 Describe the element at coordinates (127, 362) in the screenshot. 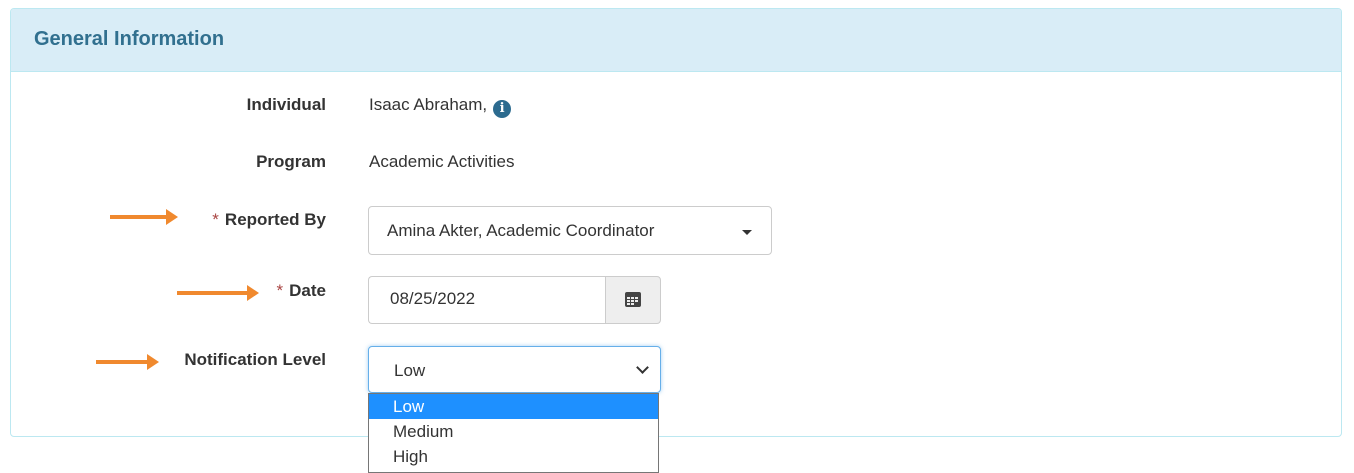

I see `annotation-arrow-notification-level` at that location.